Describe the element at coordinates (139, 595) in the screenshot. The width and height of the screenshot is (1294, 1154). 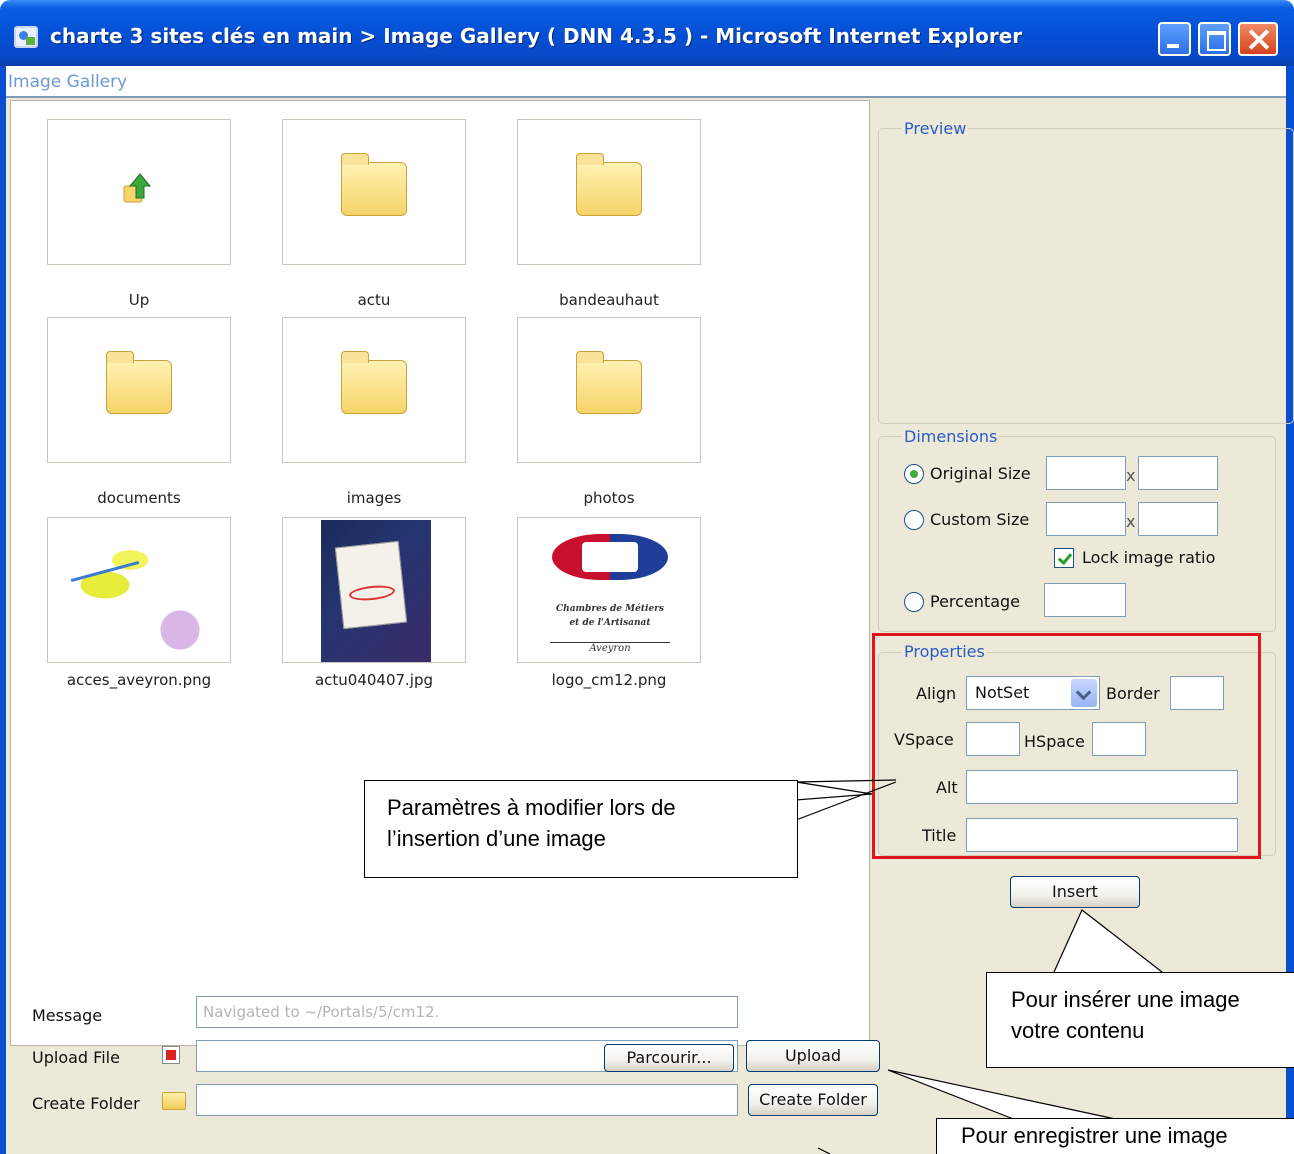
I see `map-thumbnail-image` at that location.